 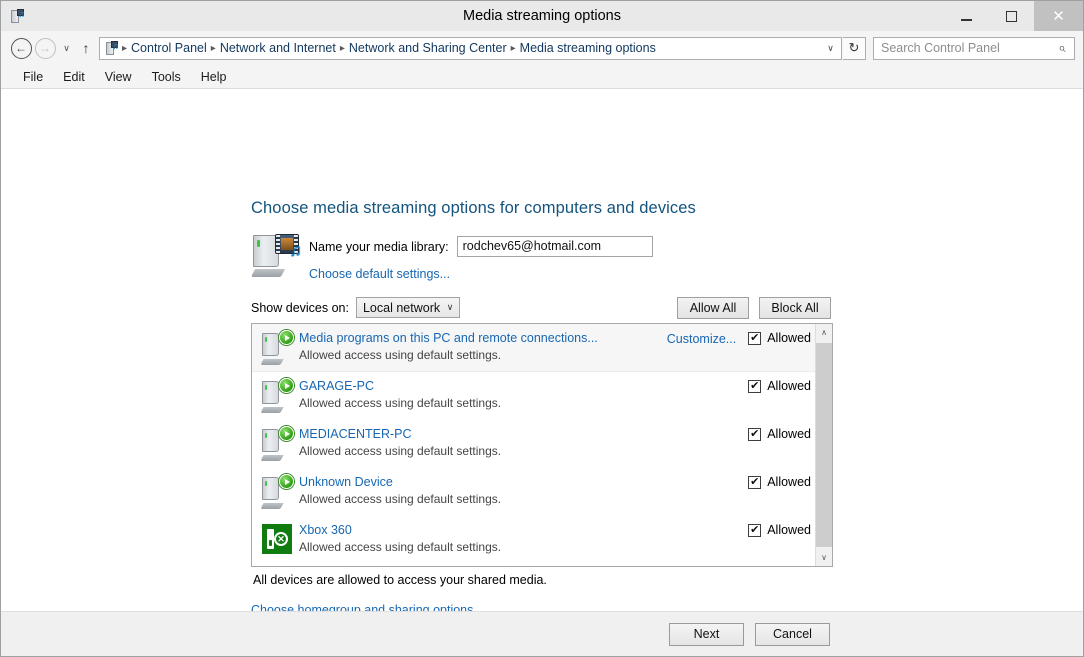 I want to click on scroll-down-button: ∨, so click(x=824, y=557).